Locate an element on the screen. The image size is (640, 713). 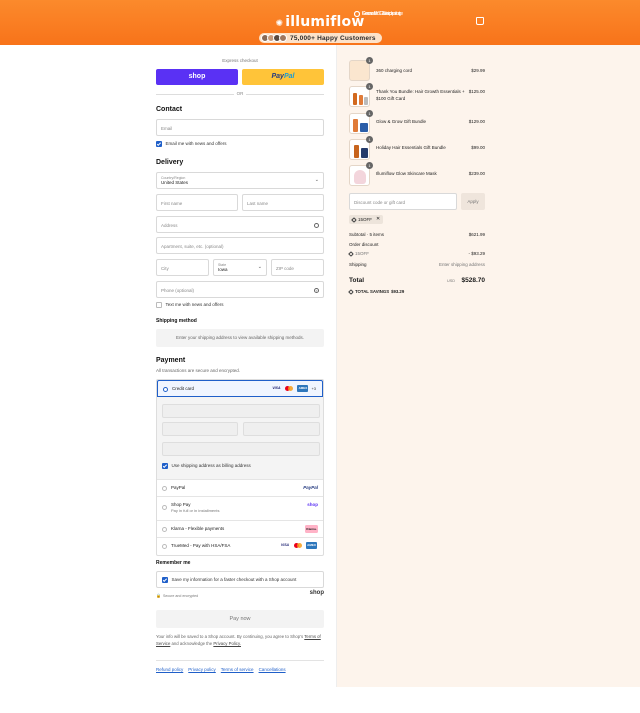
discount-code-row: 15OFF - $93.29 is located at coordinates (416, 253).